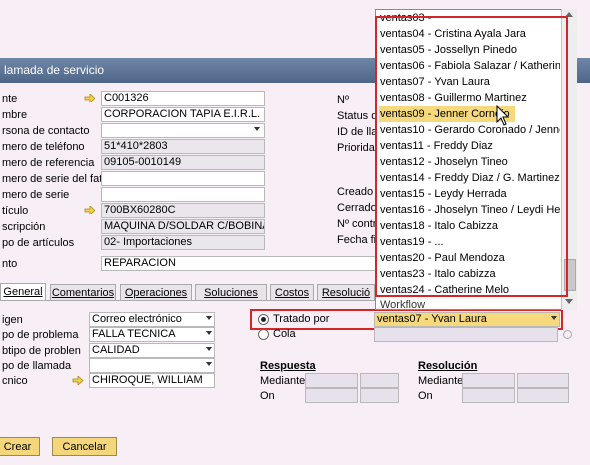  What do you see at coordinates (288, 366) in the screenshot?
I see `response-title: Respuesta` at bounding box center [288, 366].